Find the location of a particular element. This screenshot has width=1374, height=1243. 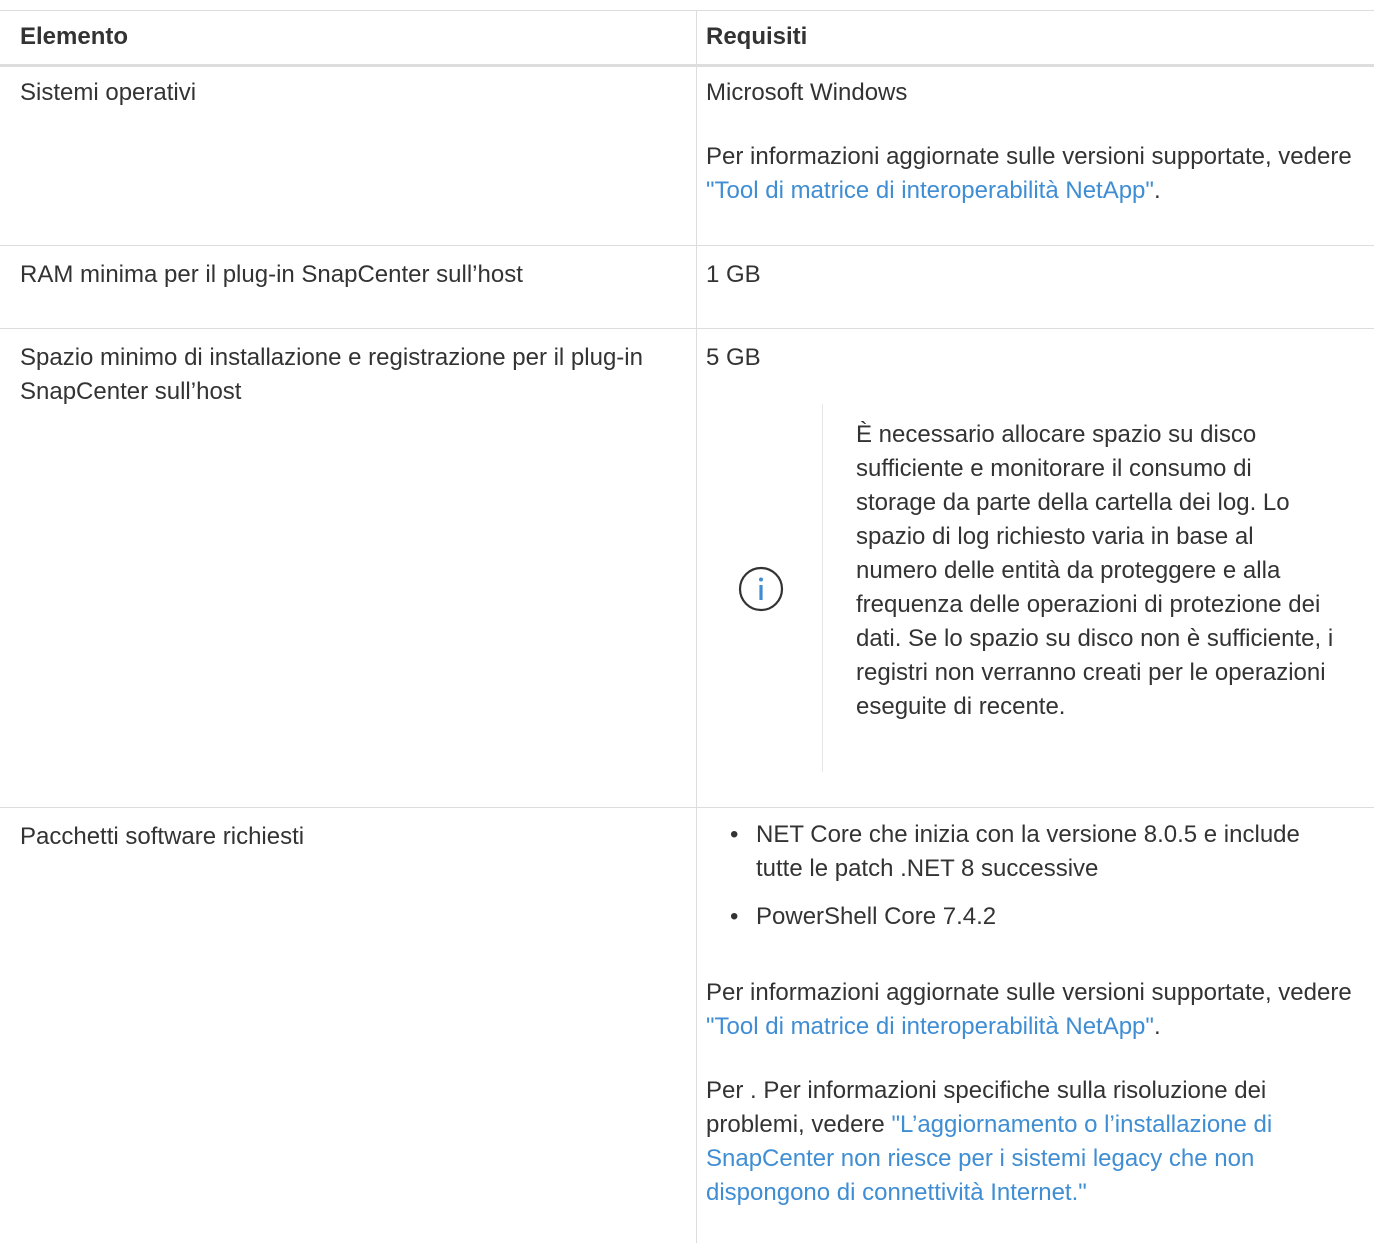

note-divider is located at coordinates (822, 588).